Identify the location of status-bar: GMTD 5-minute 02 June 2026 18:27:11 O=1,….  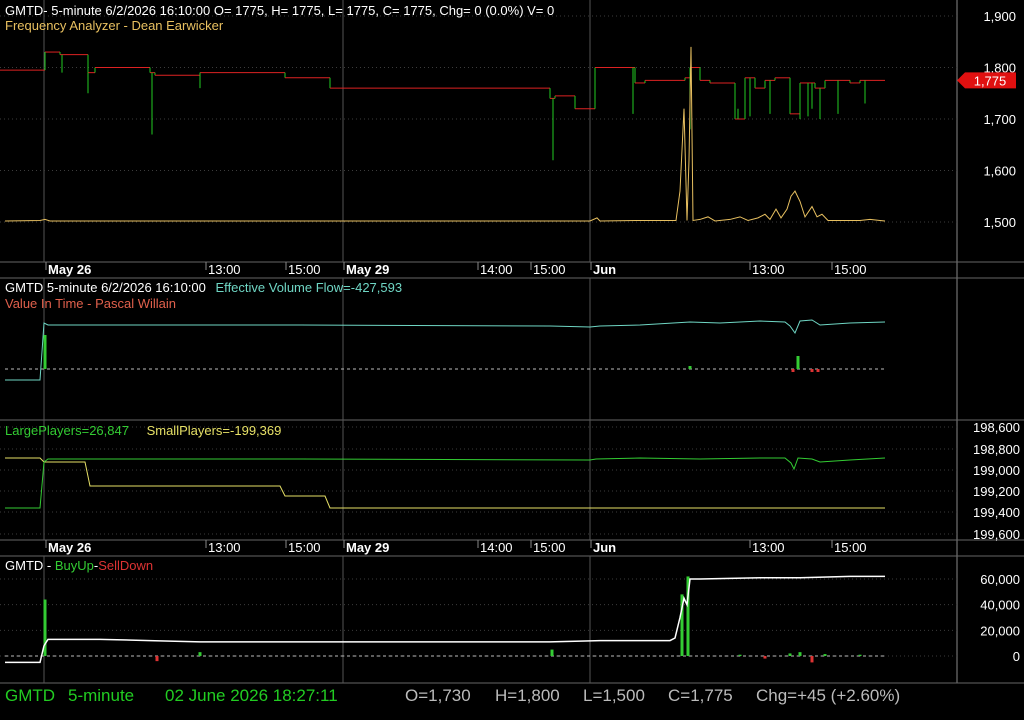
(512, 696).